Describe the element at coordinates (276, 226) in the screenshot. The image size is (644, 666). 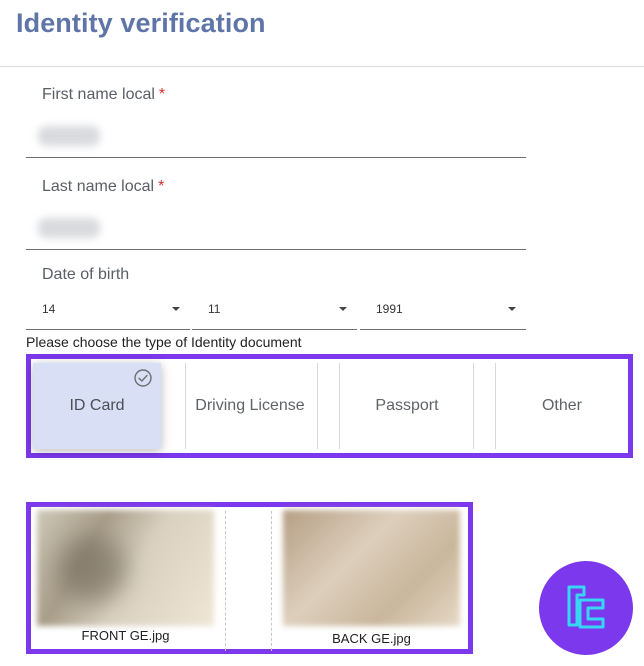
I see `last-name-field` at that location.